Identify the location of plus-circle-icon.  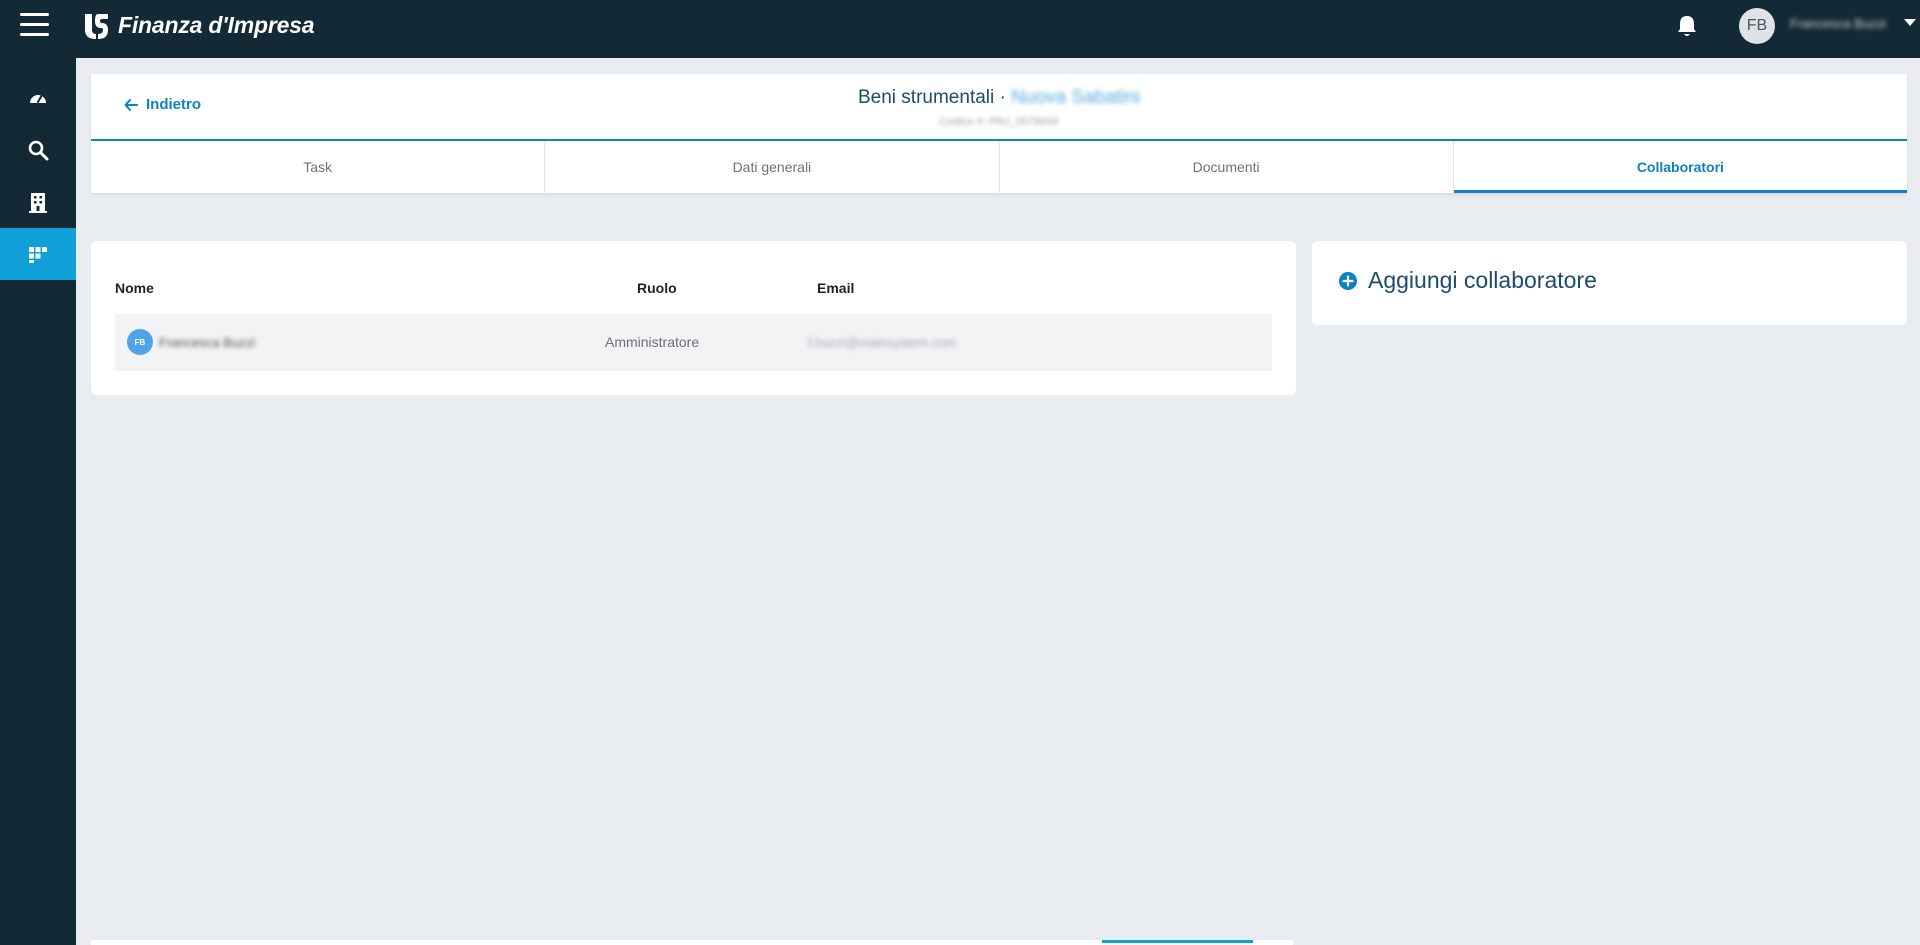
(1348, 280).